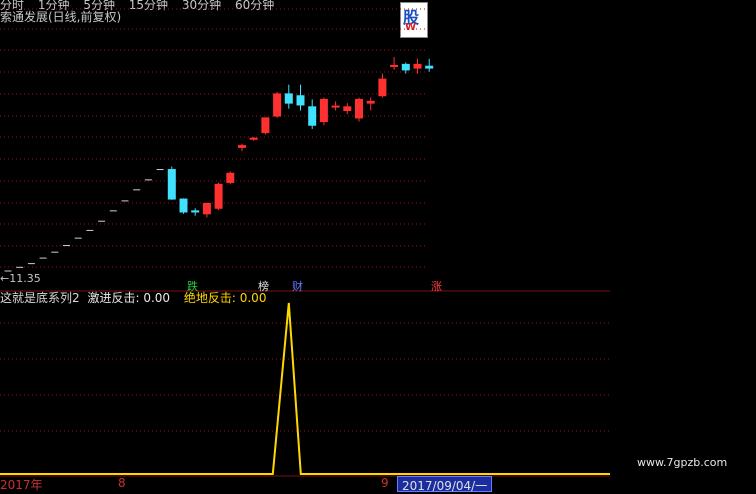 The width and height of the screenshot is (756, 494). What do you see at coordinates (436, 286) in the screenshot?
I see `event-tag-rise: 涨` at bounding box center [436, 286].